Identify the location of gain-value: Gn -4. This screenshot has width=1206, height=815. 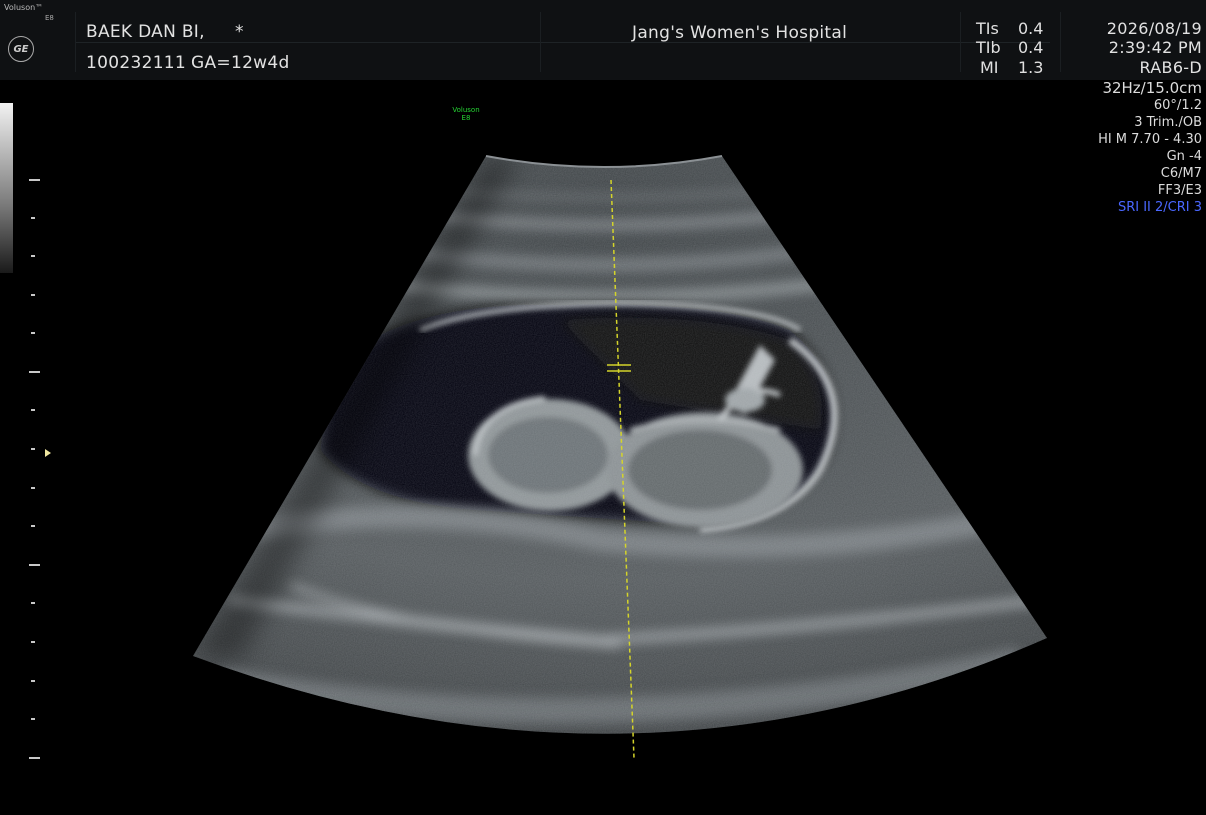
(1184, 156).